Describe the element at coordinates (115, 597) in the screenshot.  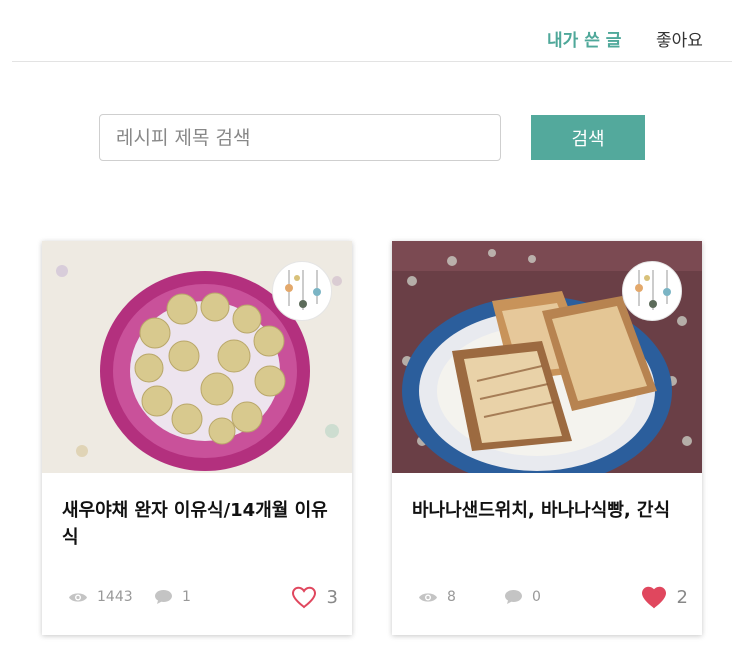
I see `view-count-value: 1443` at that location.